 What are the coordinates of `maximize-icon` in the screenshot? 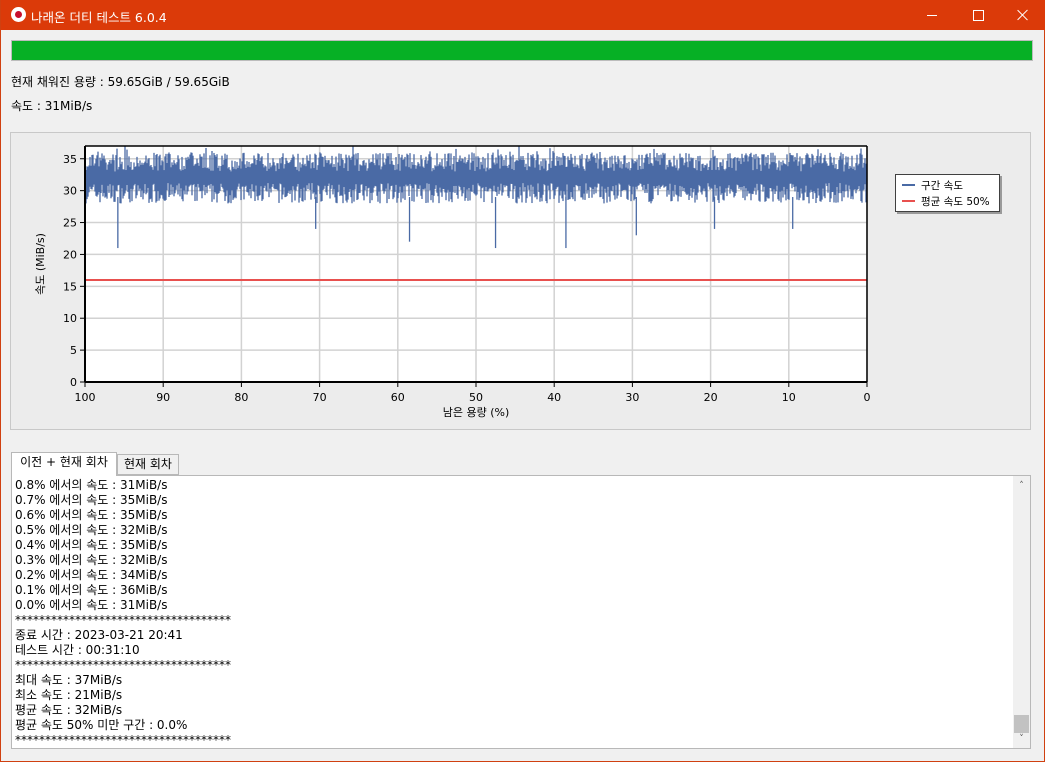 It's located at (978, 15).